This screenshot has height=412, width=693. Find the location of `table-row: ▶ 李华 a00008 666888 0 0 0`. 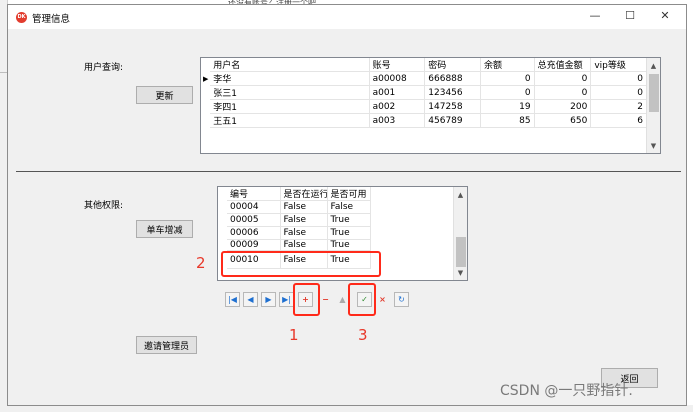

table-row: ▶ 李华 a00008 666888 0 0 0 is located at coordinates (424, 78).